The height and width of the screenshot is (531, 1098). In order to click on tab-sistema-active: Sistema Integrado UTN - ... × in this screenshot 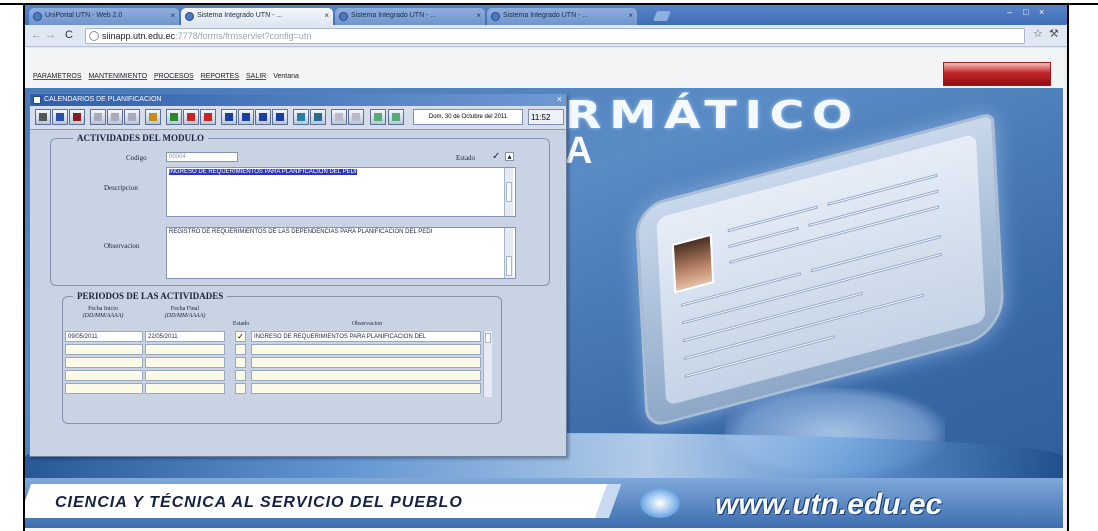, I will do `click(257, 16)`.